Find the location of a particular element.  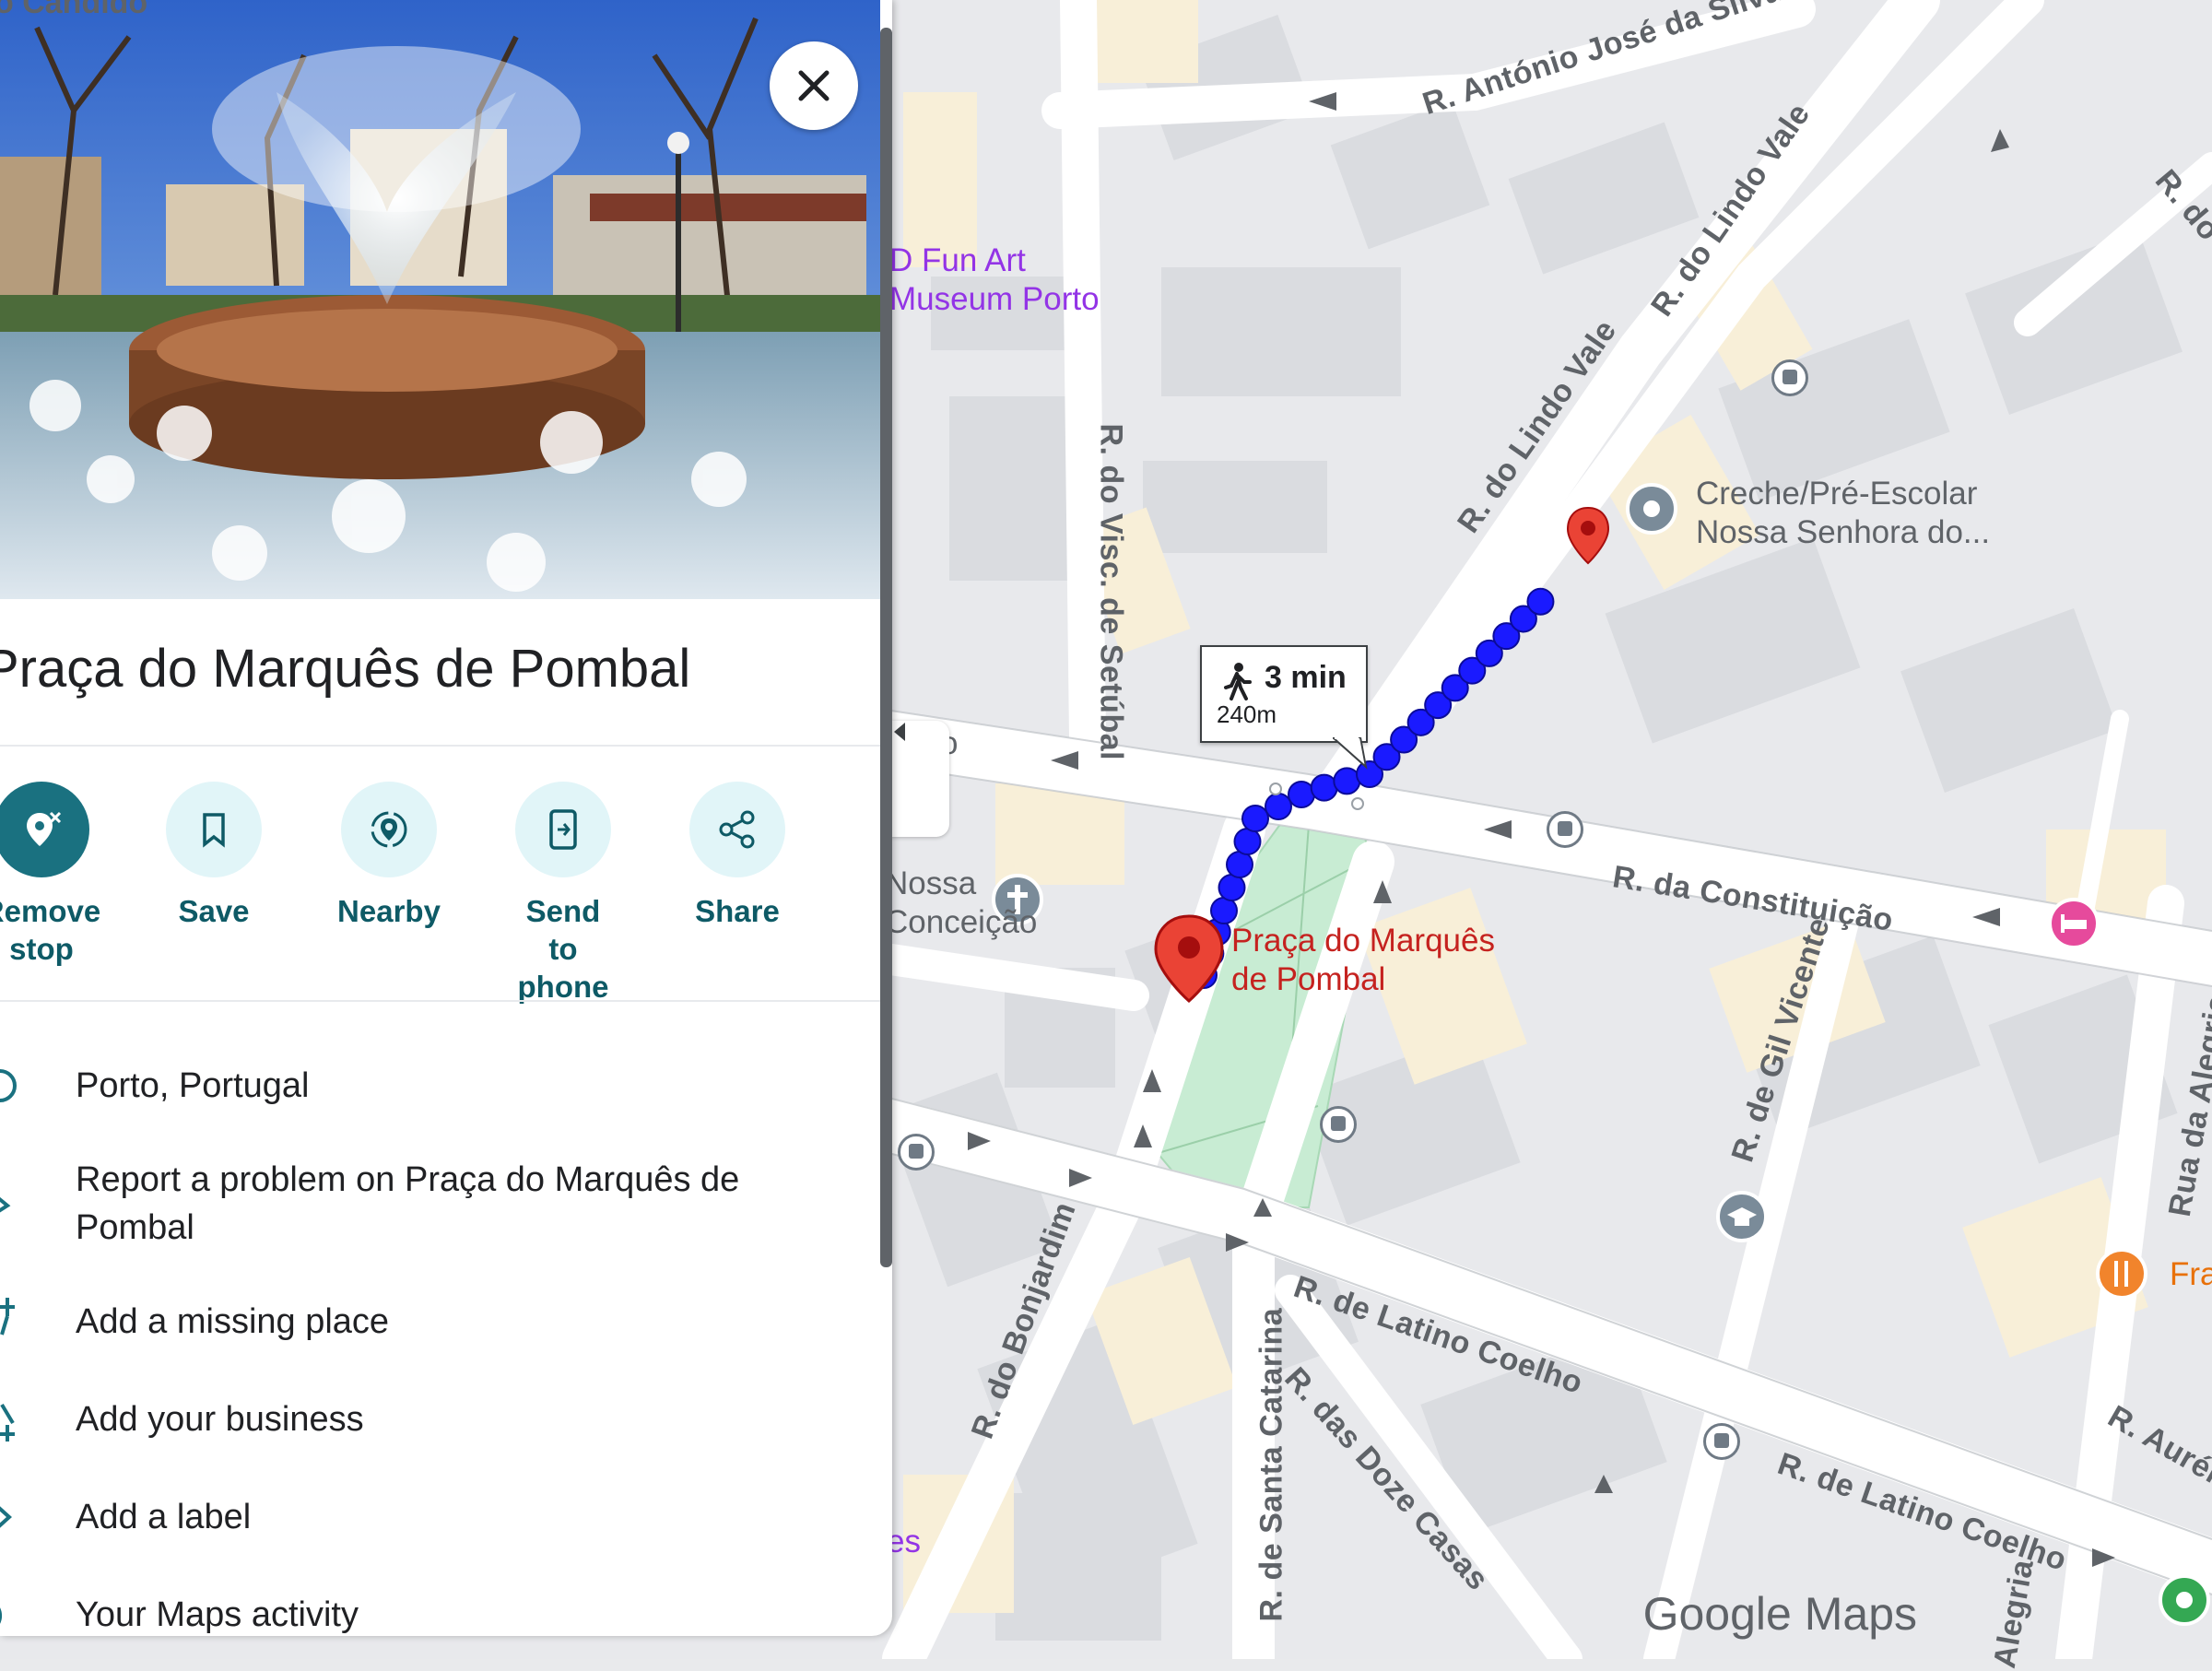

share-icon is located at coordinates (737, 829).